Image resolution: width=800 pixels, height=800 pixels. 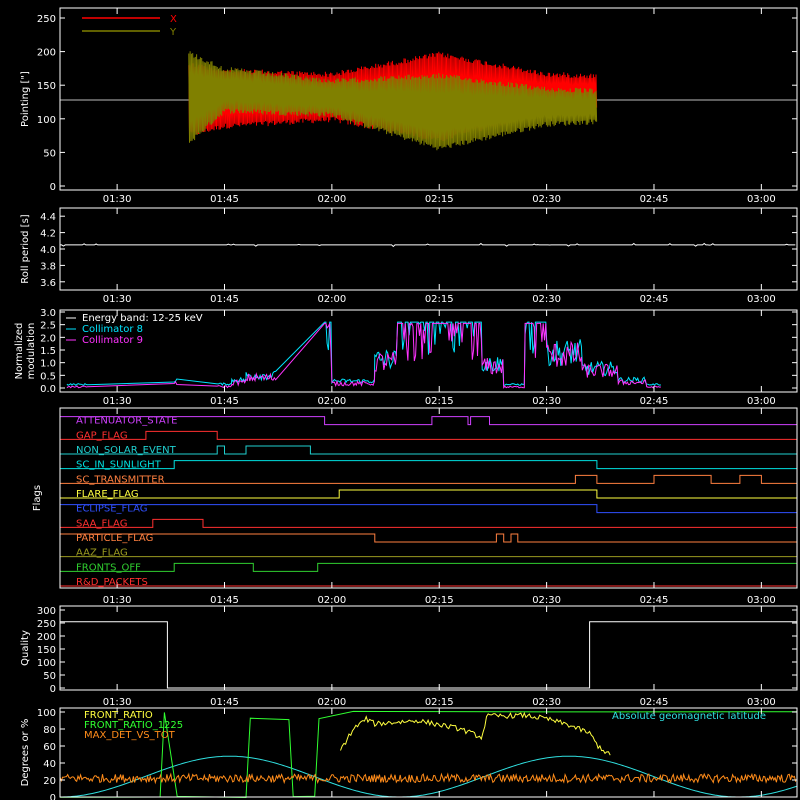 What do you see at coordinates (761, 299) in the screenshot?
I see `x-tick-label-roll: 03:00` at bounding box center [761, 299].